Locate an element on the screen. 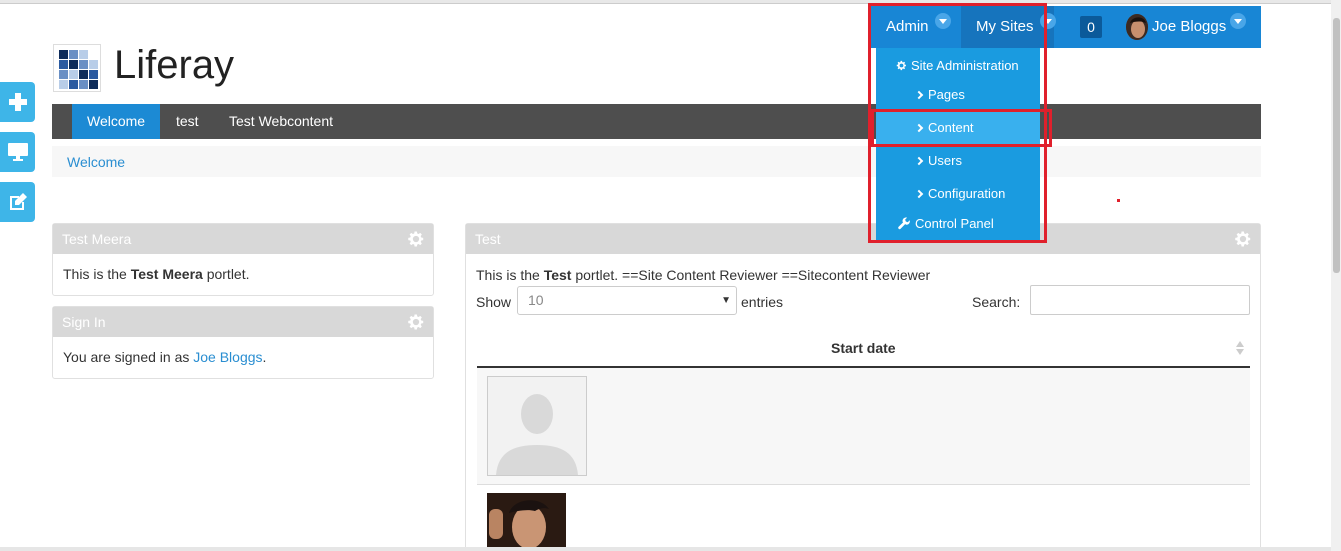  portlet-body: This is the Test Meera portlet. is located at coordinates (243, 274).